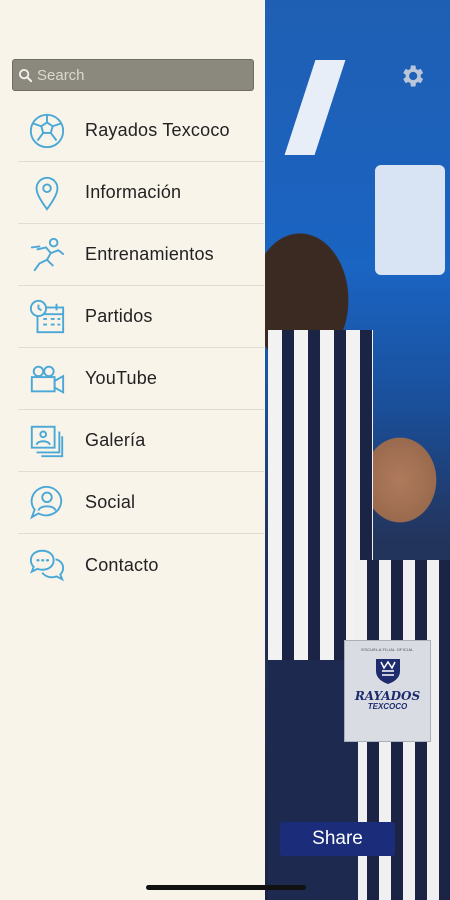 Image resolution: width=450 pixels, height=900 pixels. What do you see at coordinates (121, 378) in the screenshot?
I see `menu-item-label: YouTube` at bounding box center [121, 378].